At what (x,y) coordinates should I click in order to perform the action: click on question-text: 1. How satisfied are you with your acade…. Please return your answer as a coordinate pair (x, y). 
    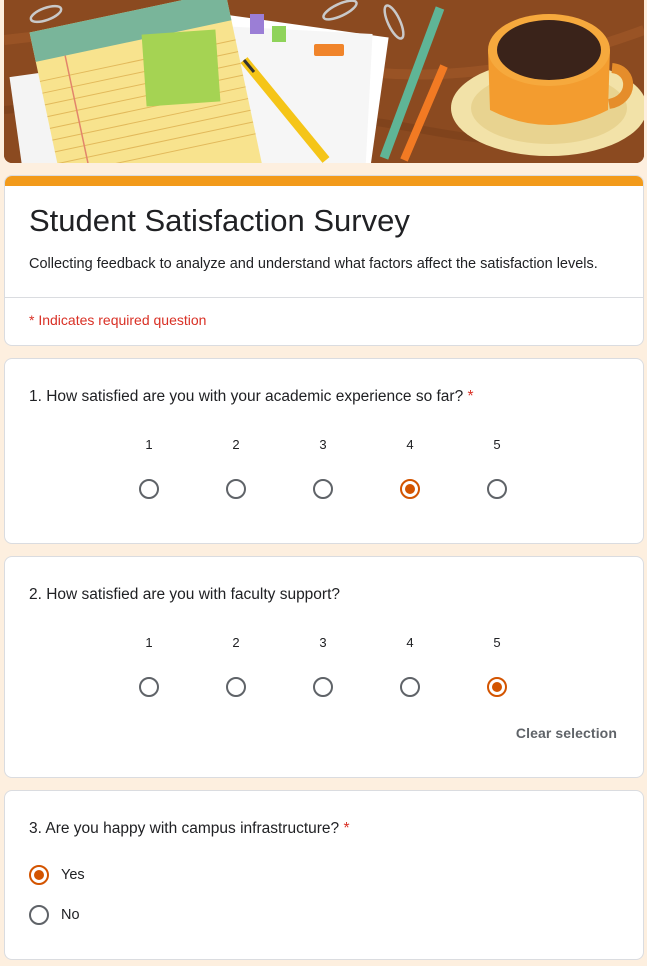
    Looking at the image, I should click on (246, 396).